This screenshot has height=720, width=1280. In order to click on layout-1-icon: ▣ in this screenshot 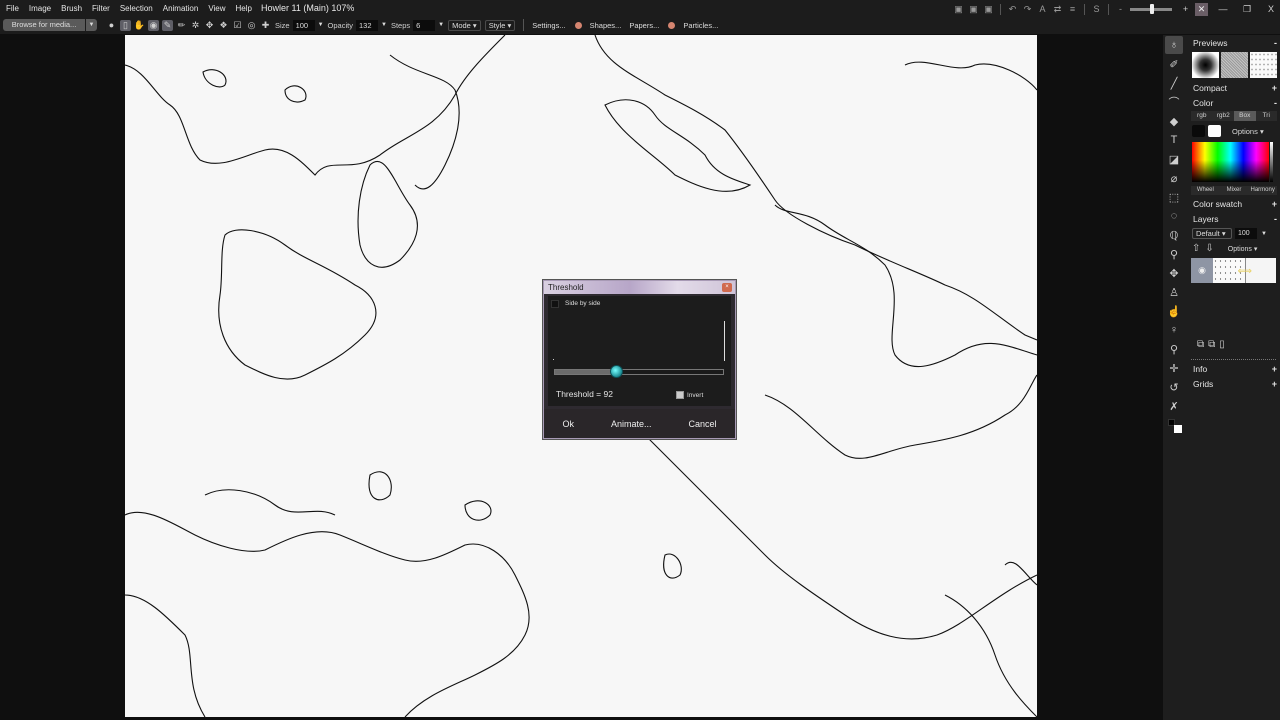, I will do `click(958, 9)`.